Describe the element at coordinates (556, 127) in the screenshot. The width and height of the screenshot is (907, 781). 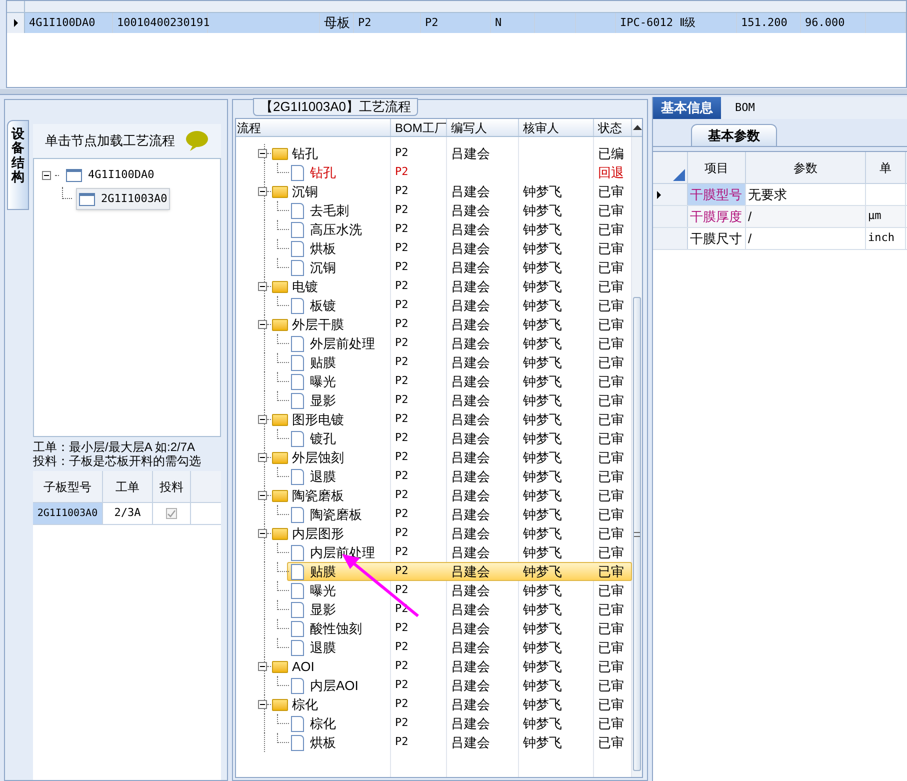
I see `column-header: 核审人` at that location.